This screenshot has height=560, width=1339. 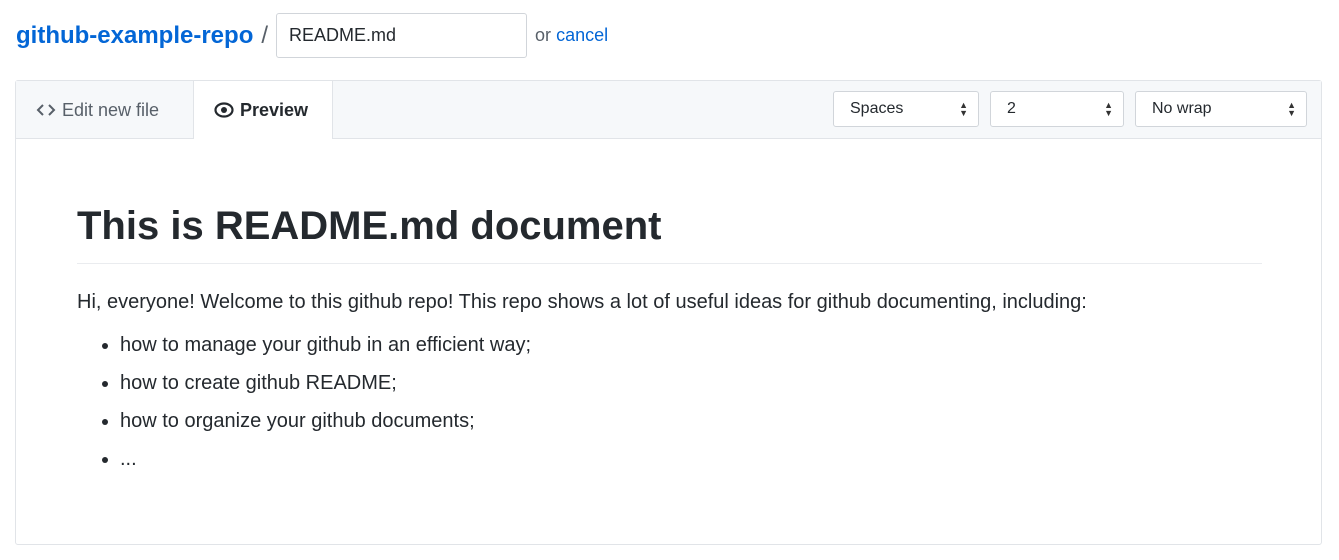 What do you see at coordinates (134, 36) in the screenshot?
I see `repo-link: github-example-repo` at bounding box center [134, 36].